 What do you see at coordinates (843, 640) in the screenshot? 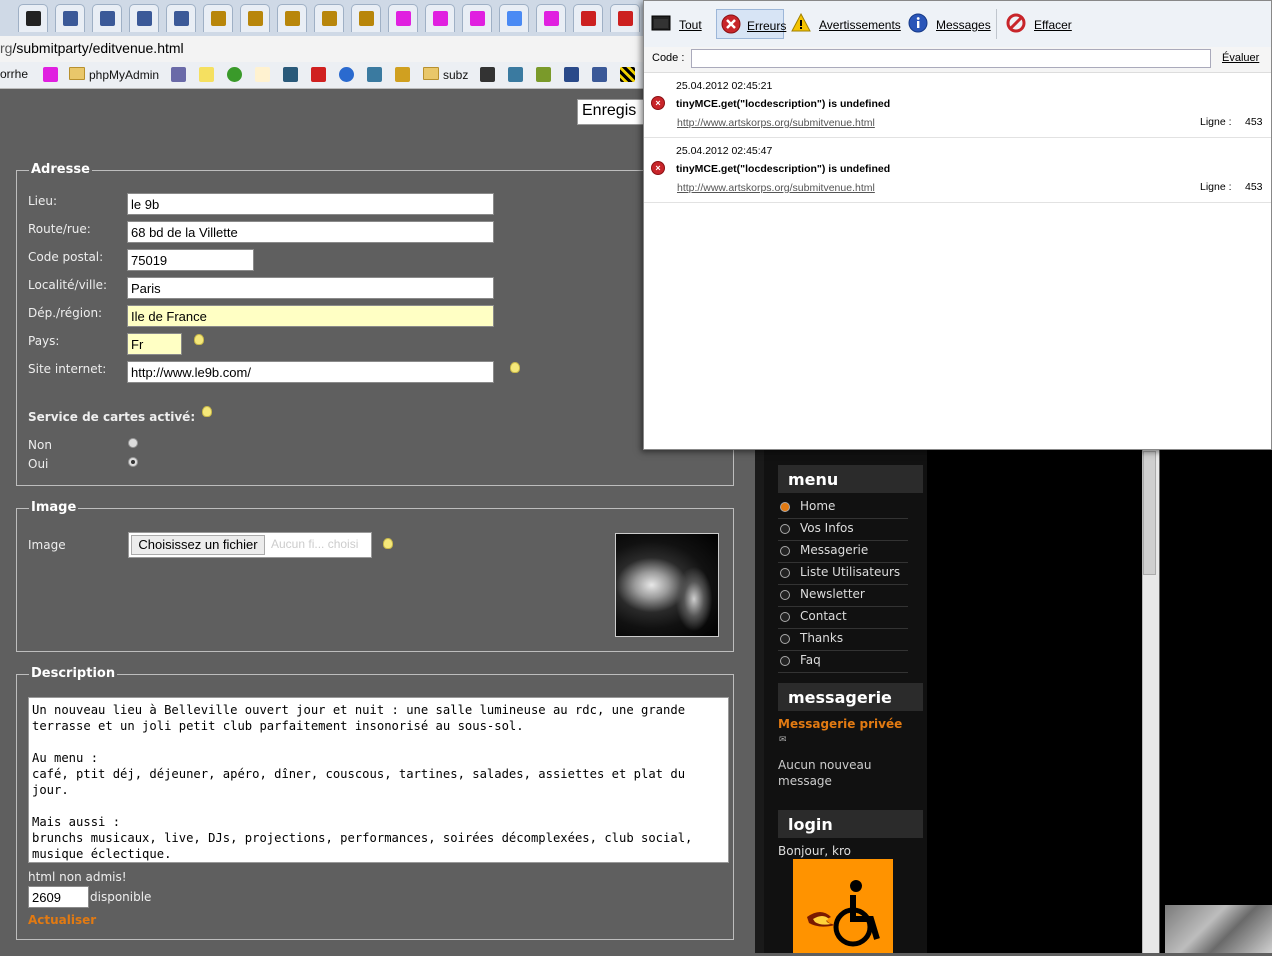
I see `sidebar-item-thanks: Thanks` at bounding box center [843, 640].